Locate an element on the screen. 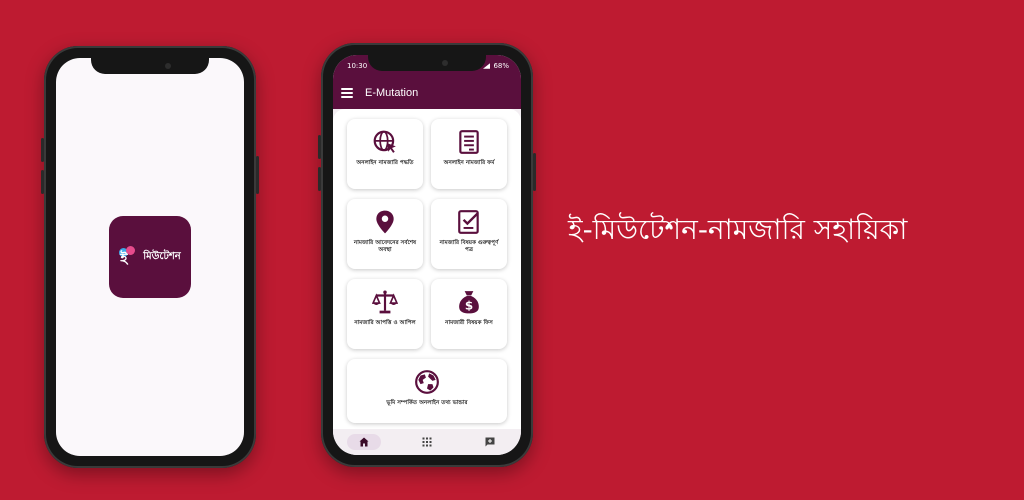 The image size is (1024, 500). hamburger-menu-icon is located at coordinates (347, 93).